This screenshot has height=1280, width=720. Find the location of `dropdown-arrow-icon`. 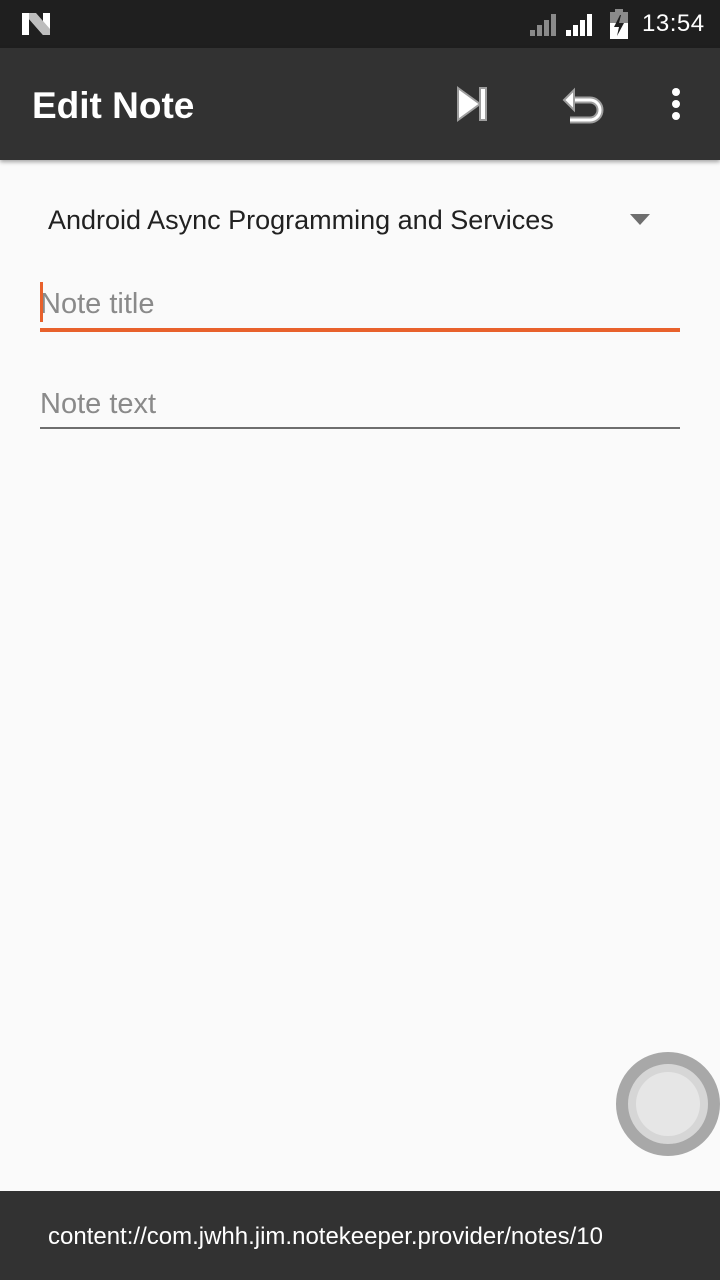

dropdown-arrow-icon is located at coordinates (640, 219).